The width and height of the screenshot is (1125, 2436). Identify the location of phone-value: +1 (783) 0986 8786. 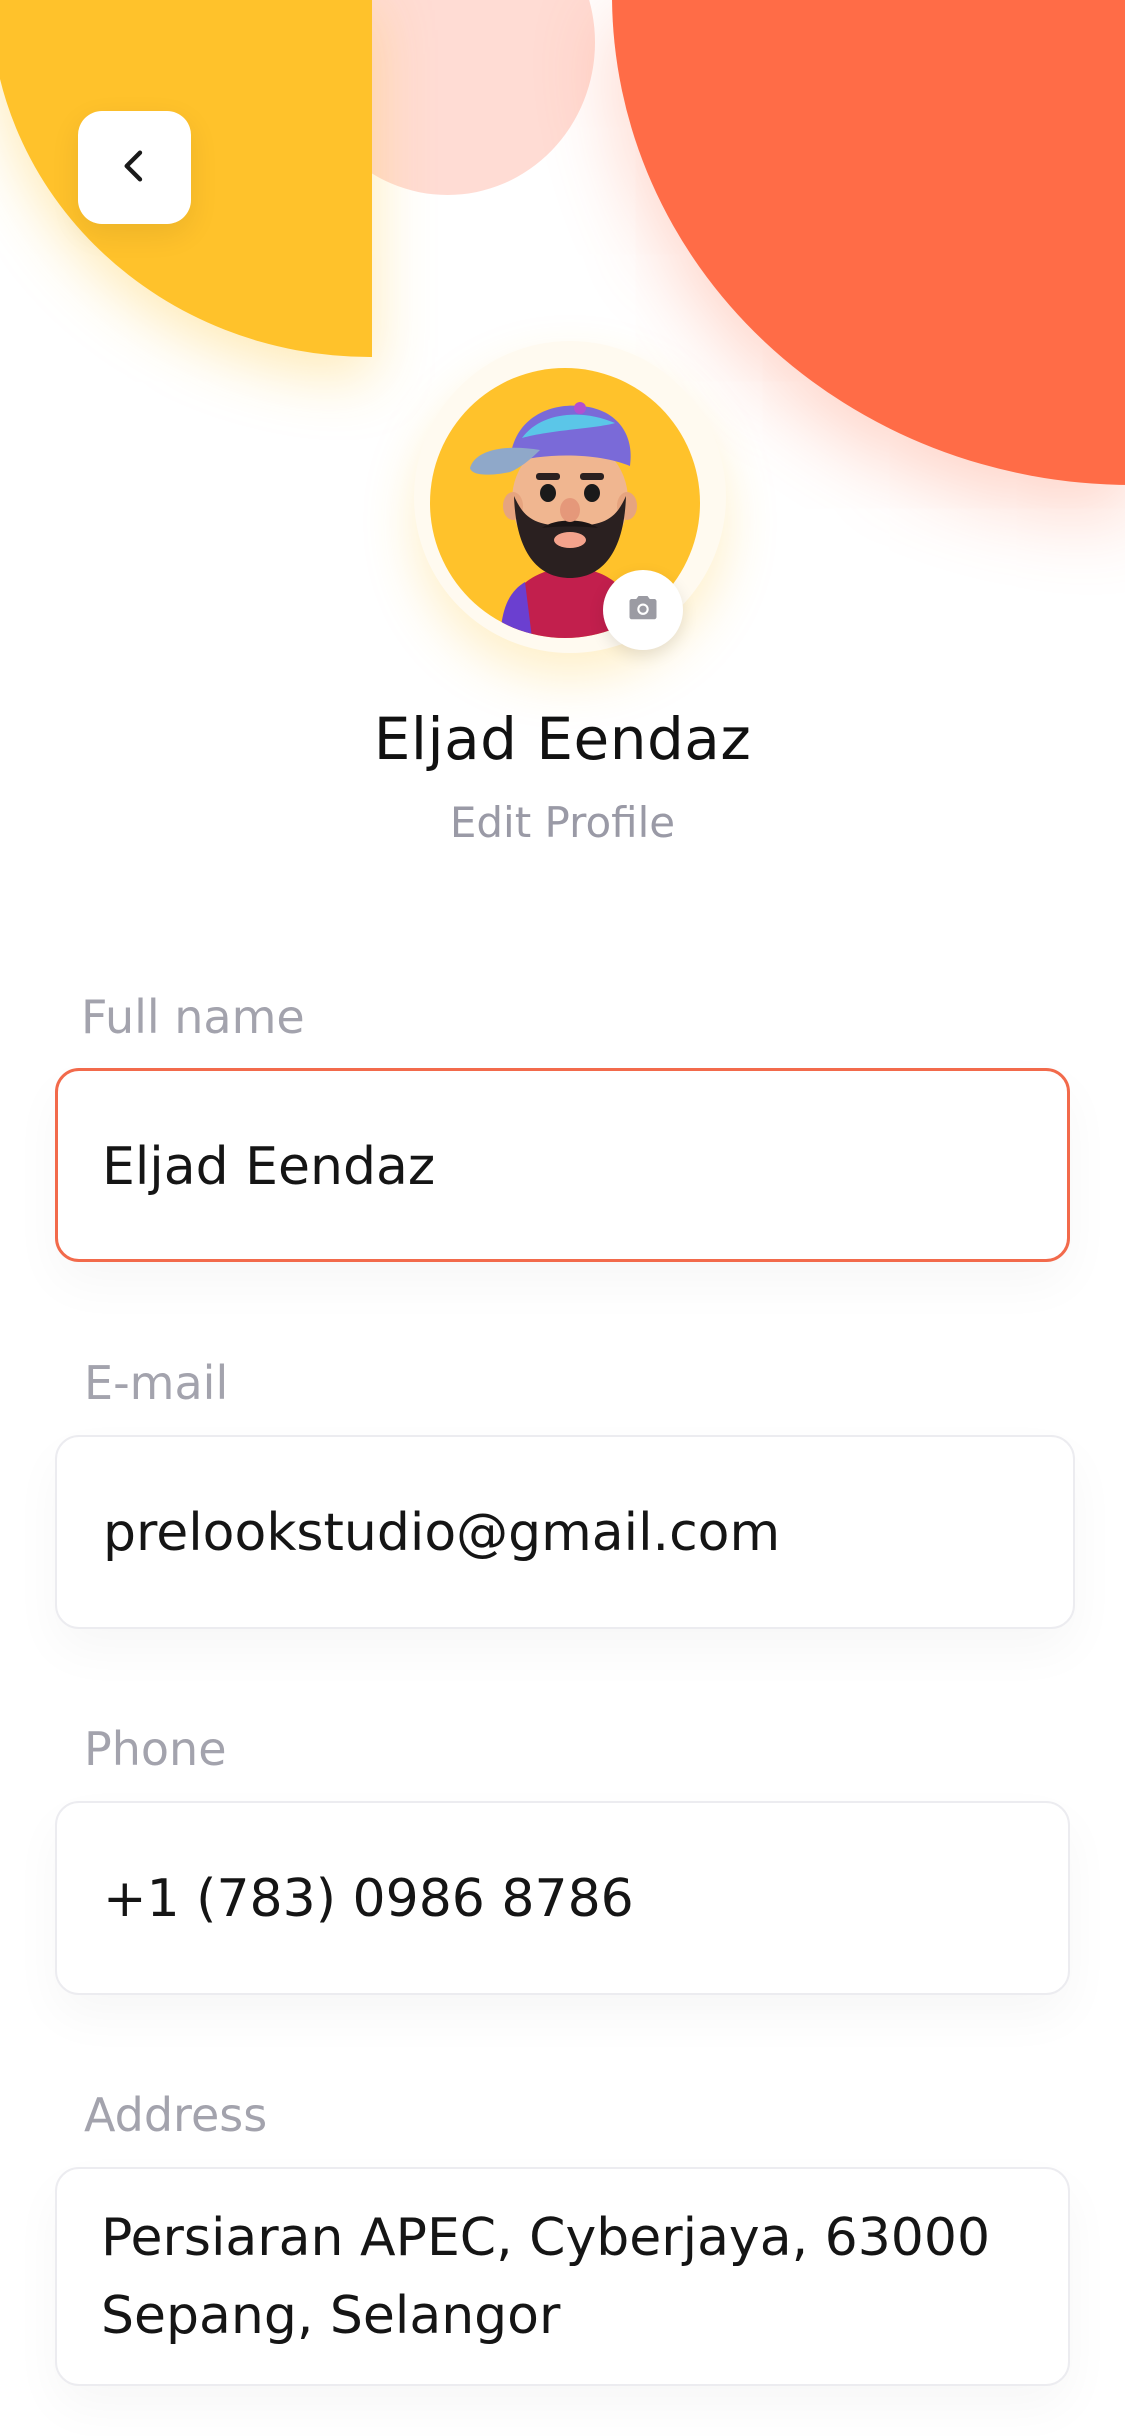
(368, 1899).